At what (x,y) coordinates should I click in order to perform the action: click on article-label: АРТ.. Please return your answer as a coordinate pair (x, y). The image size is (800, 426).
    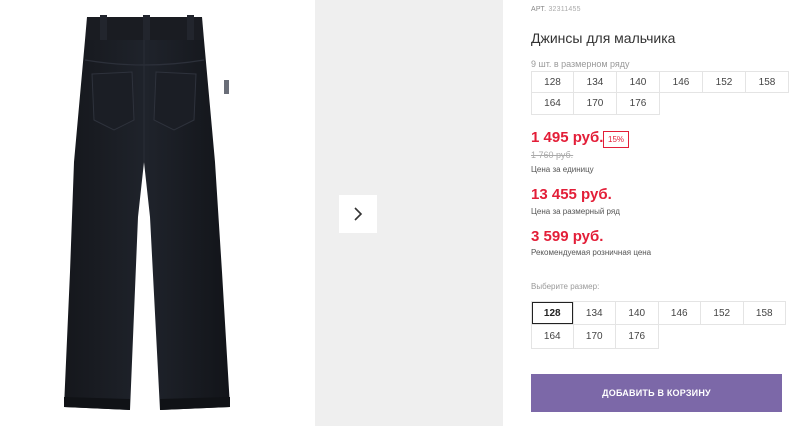
    Looking at the image, I should click on (539, 9).